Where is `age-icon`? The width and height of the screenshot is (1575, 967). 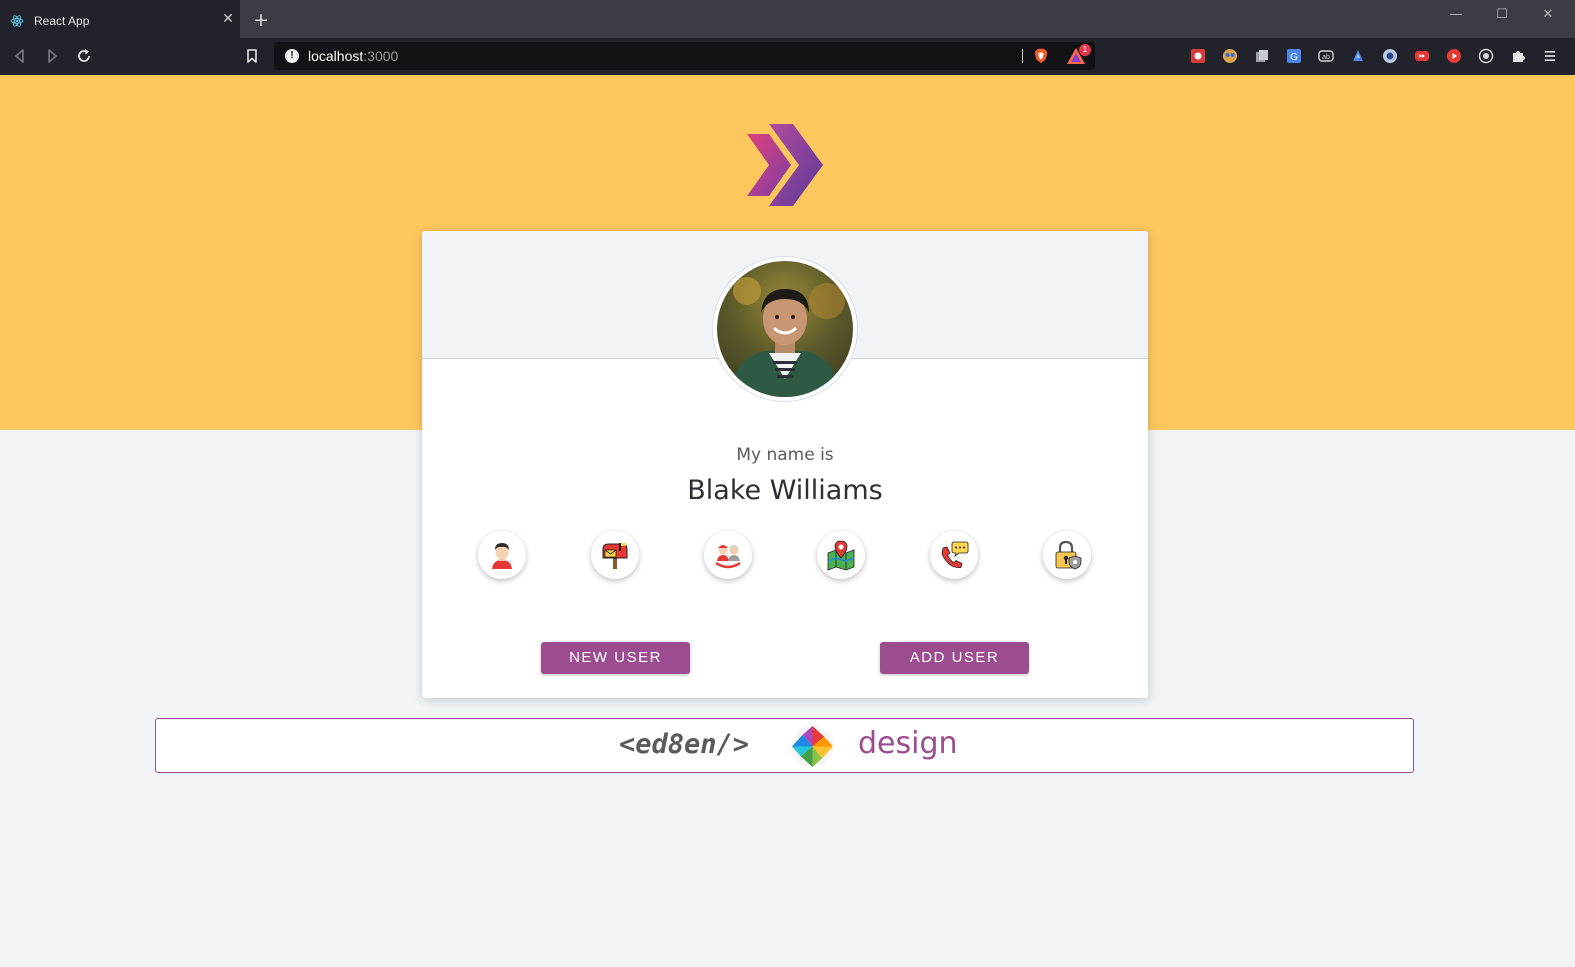
age-icon is located at coordinates (728, 557).